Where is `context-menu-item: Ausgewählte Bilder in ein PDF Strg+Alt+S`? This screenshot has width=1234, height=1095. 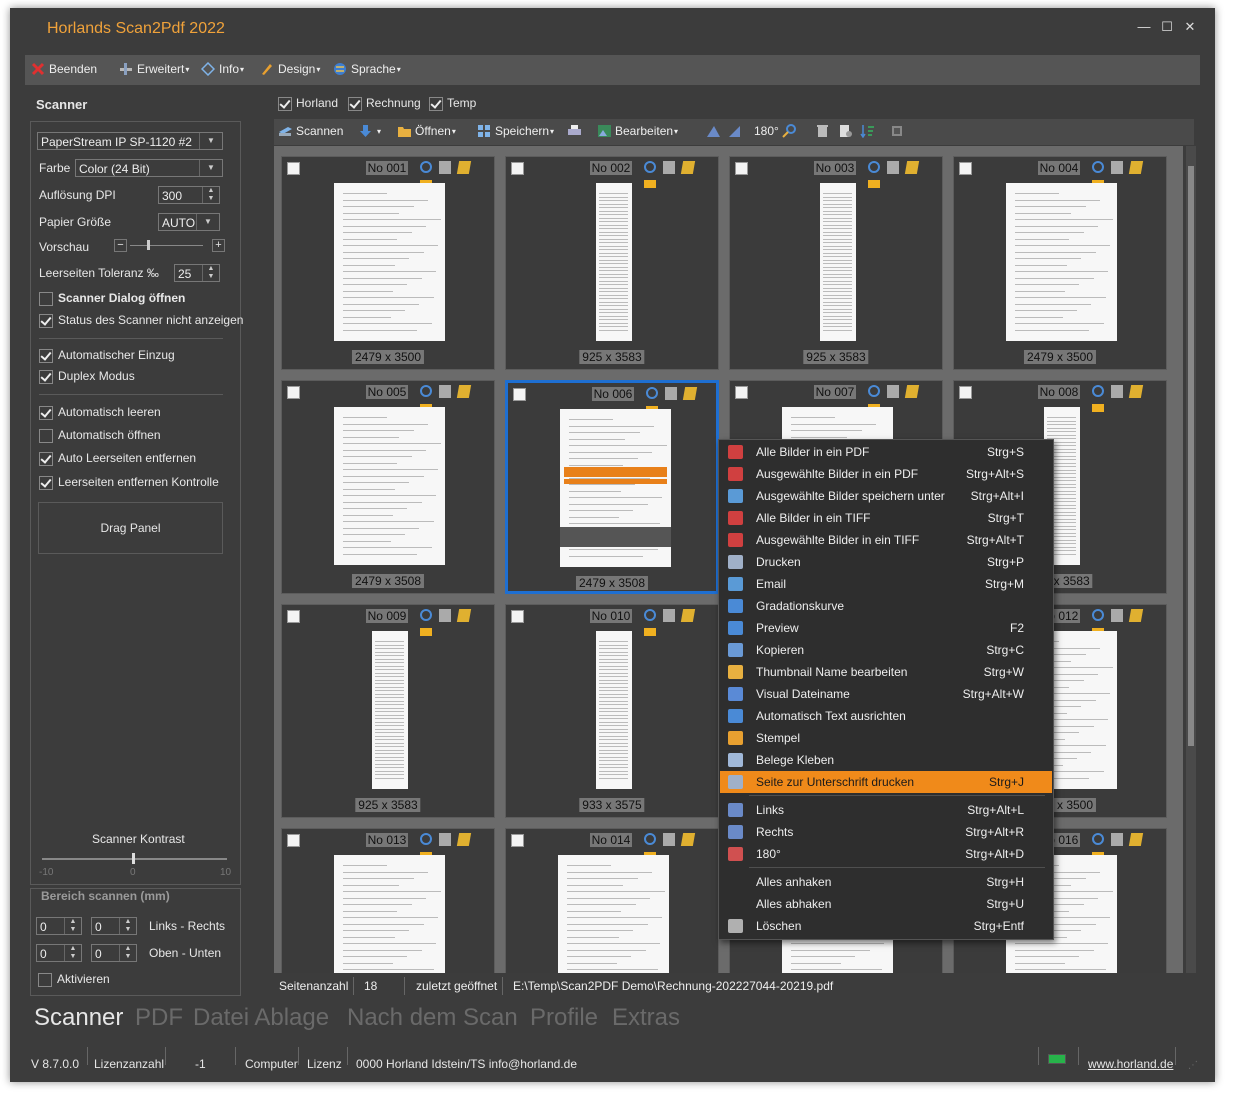
context-menu-item: Ausgewählte Bilder in ein PDF Strg+Alt+S is located at coordinates (886, 474).